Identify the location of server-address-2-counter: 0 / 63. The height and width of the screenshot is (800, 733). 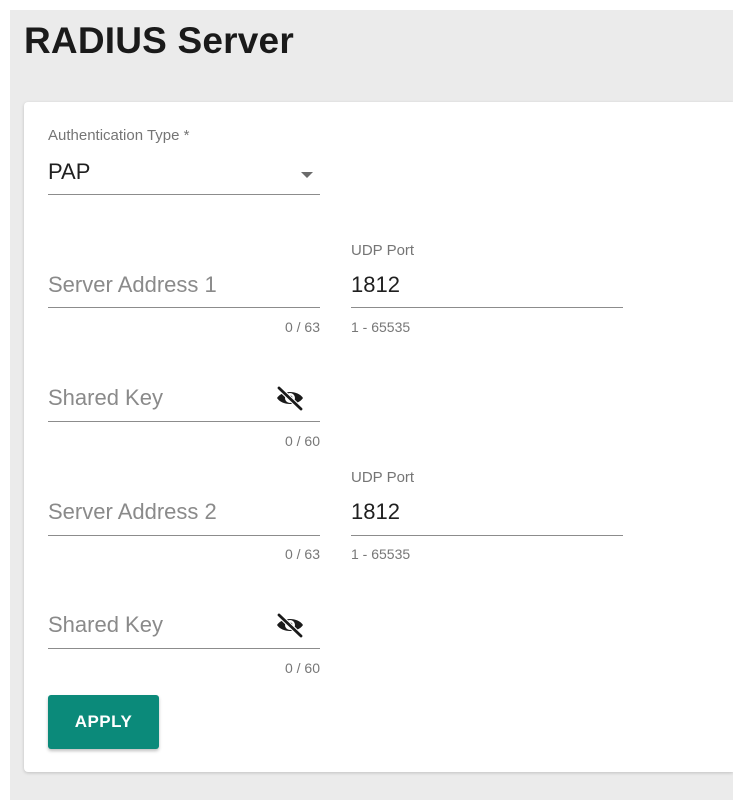
(302, 554).